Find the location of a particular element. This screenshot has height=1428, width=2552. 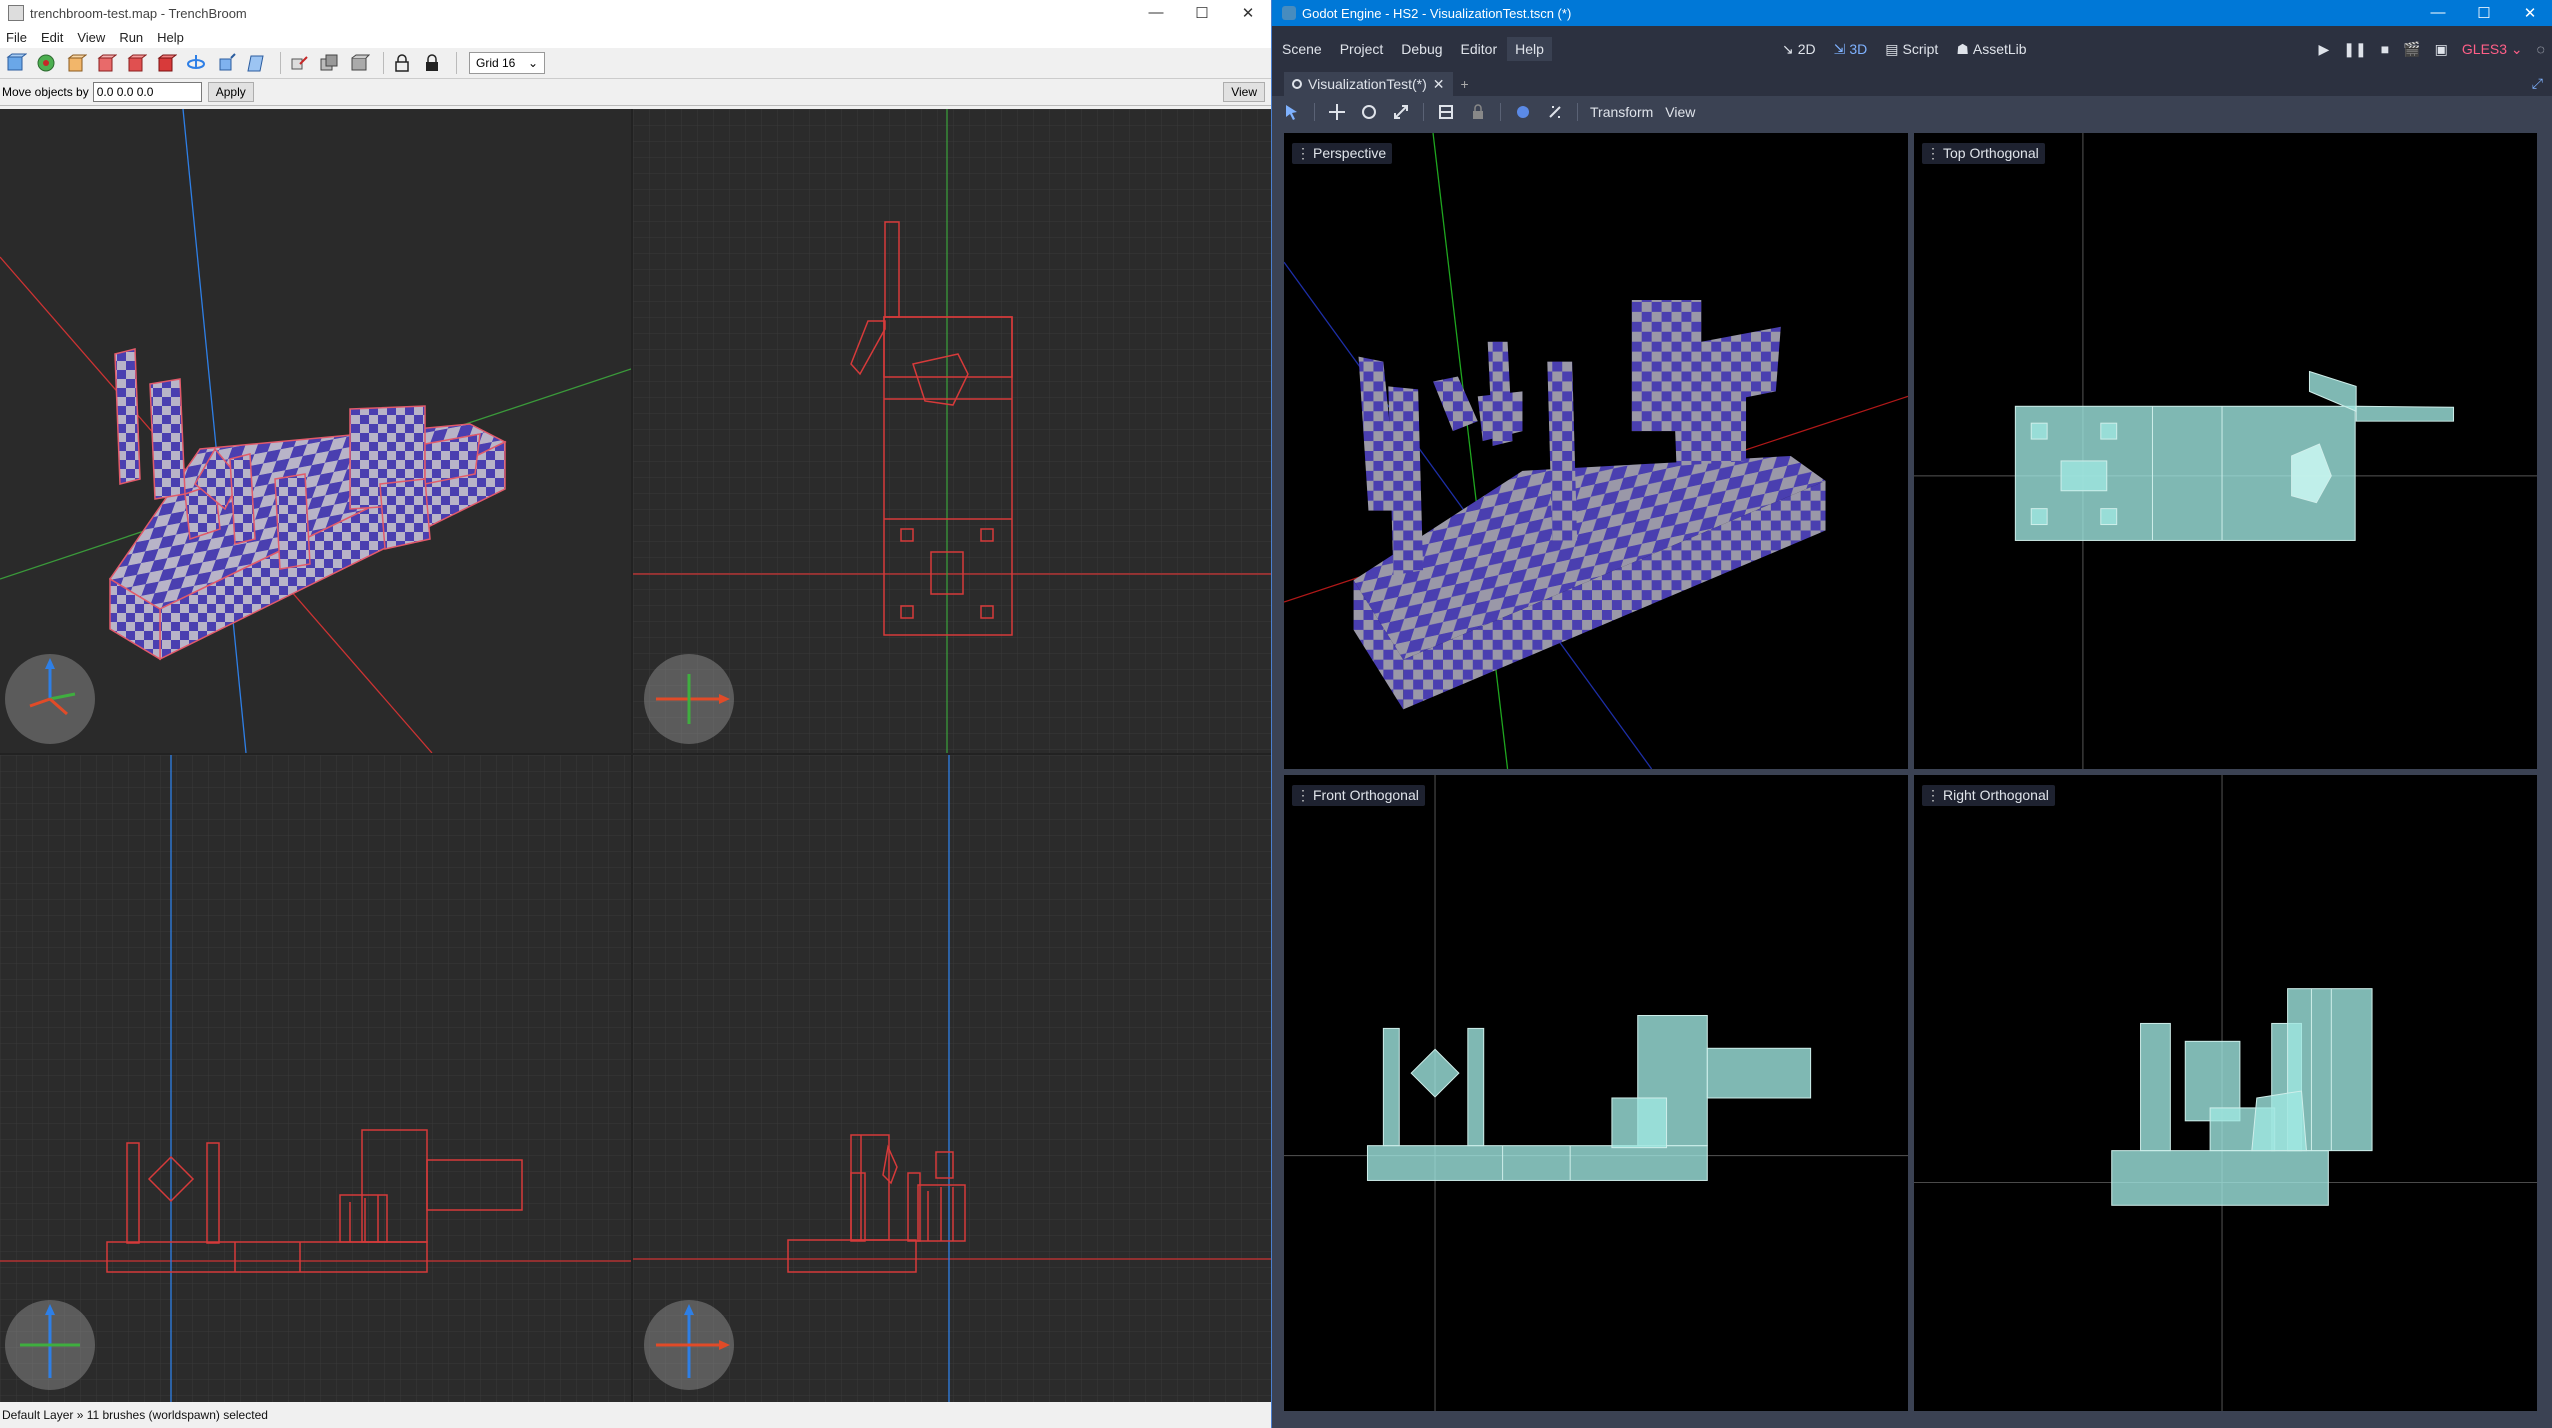

tb-maximize-button: ☐ is located at coordinates (1202, 13).